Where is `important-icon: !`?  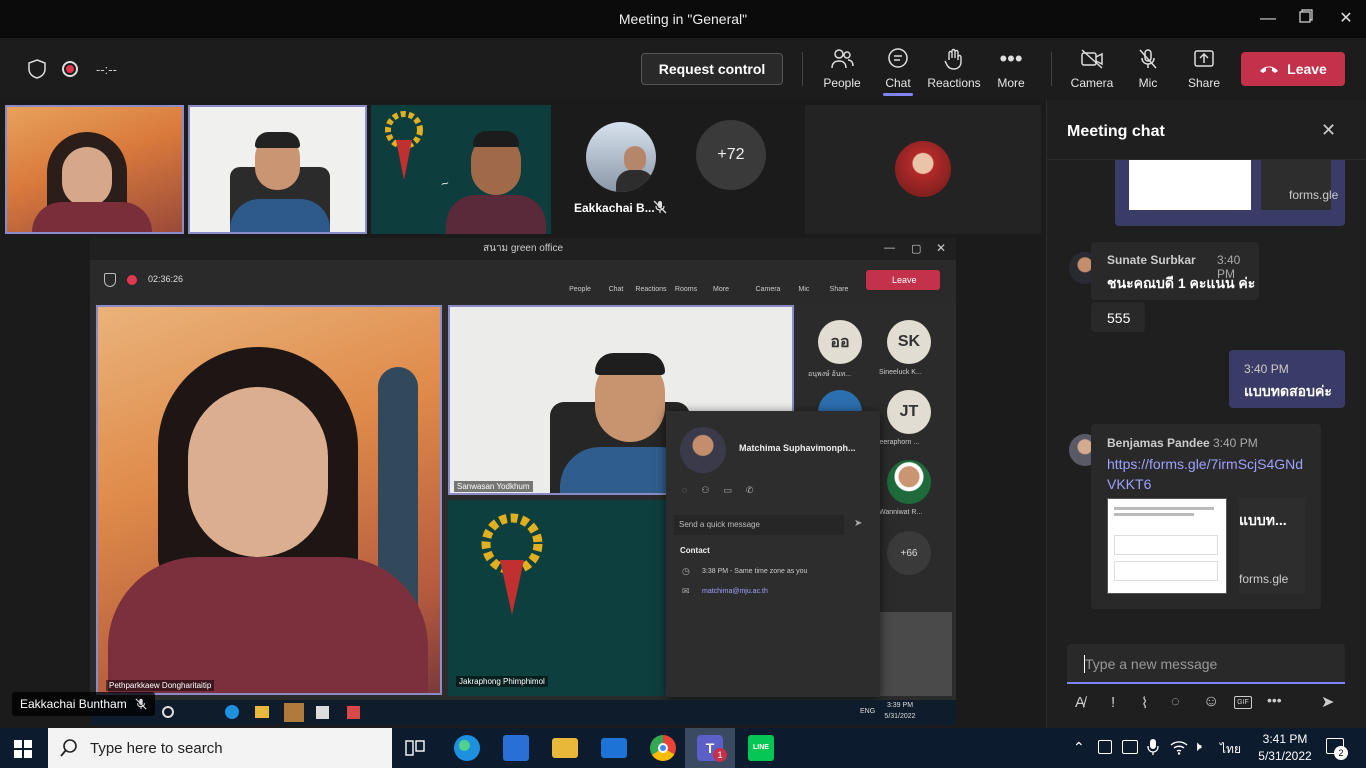
important-icon: ! is located at coordinates (1113, 702).